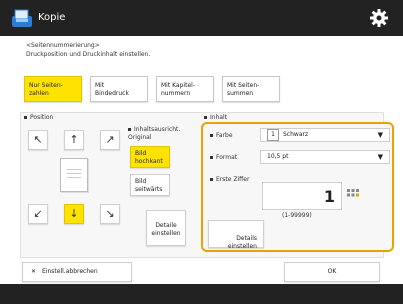 The image size is (403, 304). What do you see at coordinates (150, 157) in the screenshot?
I see `portrait-orientation-button: Bild hochkant` at bounding box center [150, 157].